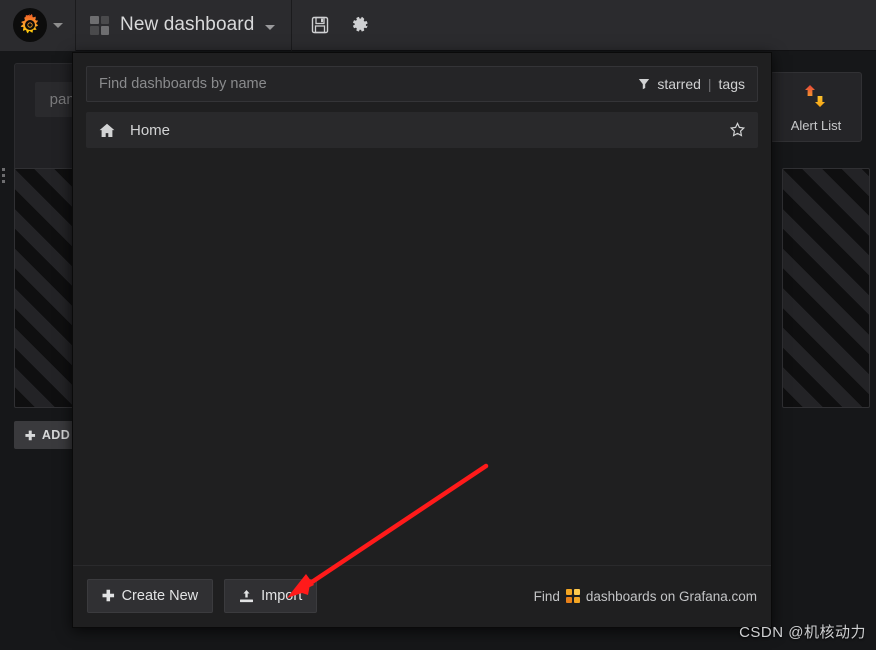 Image resolution: width=876 pixels, height=650 pixels. What do you see at coordinates (732, 84) in the screenshot?
I see `tags-filter-link: tags` at bounding box center [732, 84].